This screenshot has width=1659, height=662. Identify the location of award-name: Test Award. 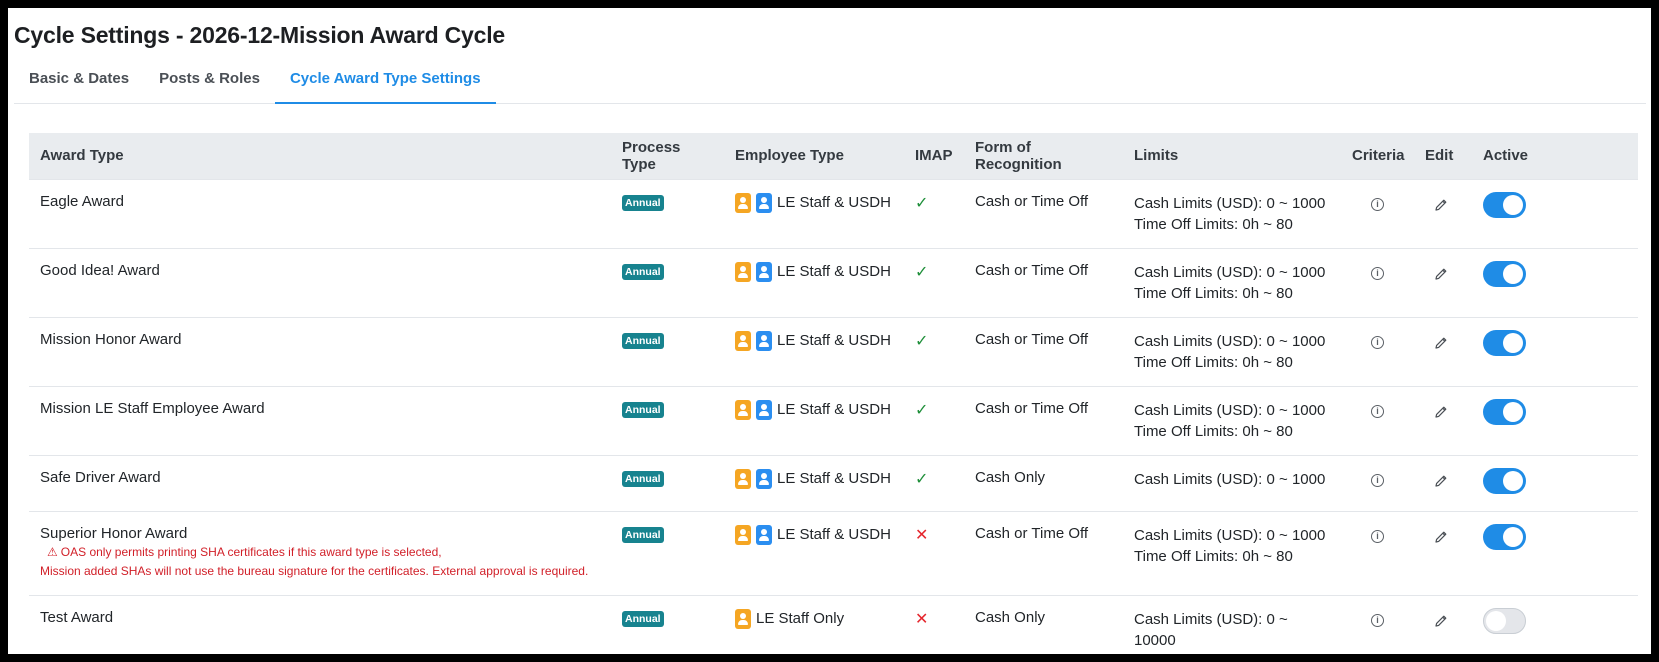
(77, 617).